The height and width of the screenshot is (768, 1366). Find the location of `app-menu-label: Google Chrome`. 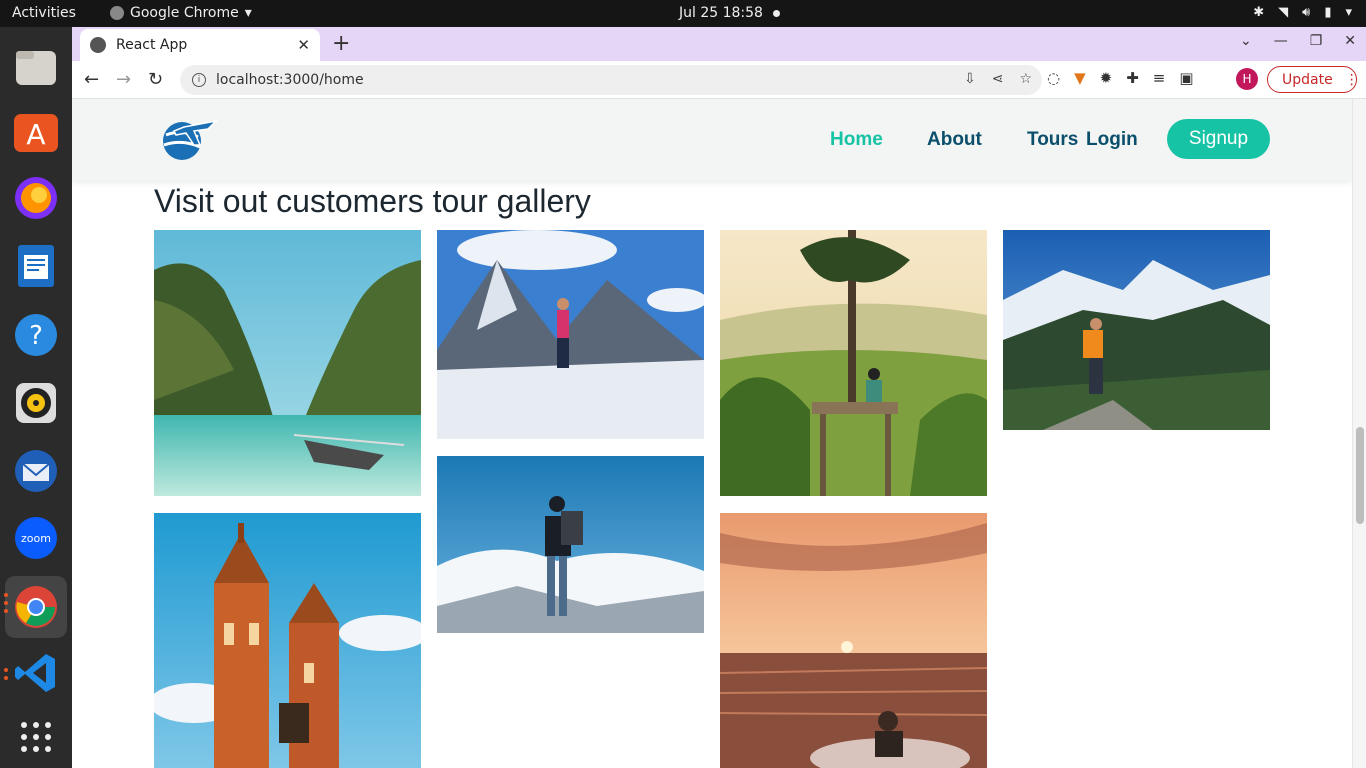

app-menu-label: Google Chrome is located at coordinates (184, 13).